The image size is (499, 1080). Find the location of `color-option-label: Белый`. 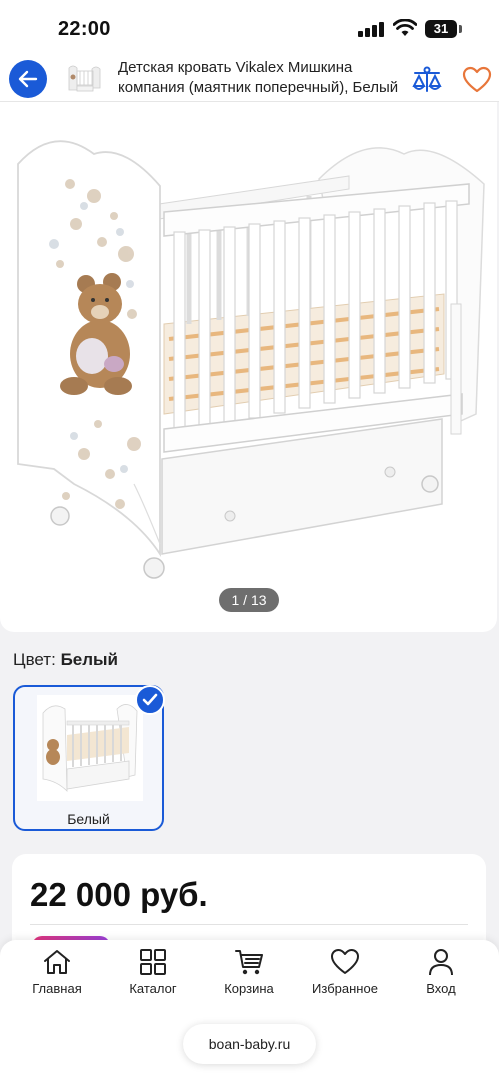

color-option-label: Белый is located at coordinates (88, 819).